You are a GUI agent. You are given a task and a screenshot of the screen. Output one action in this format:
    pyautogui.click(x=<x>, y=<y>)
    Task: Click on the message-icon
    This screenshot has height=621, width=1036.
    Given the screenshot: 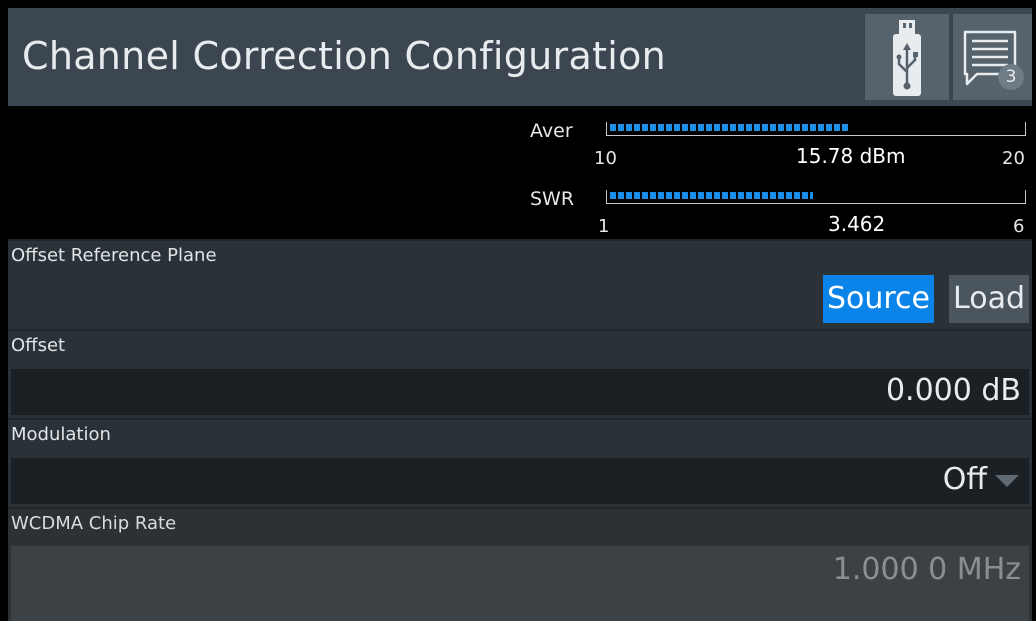 What is the action you would take?
    pyautogui.click(x=990, y=58)
    